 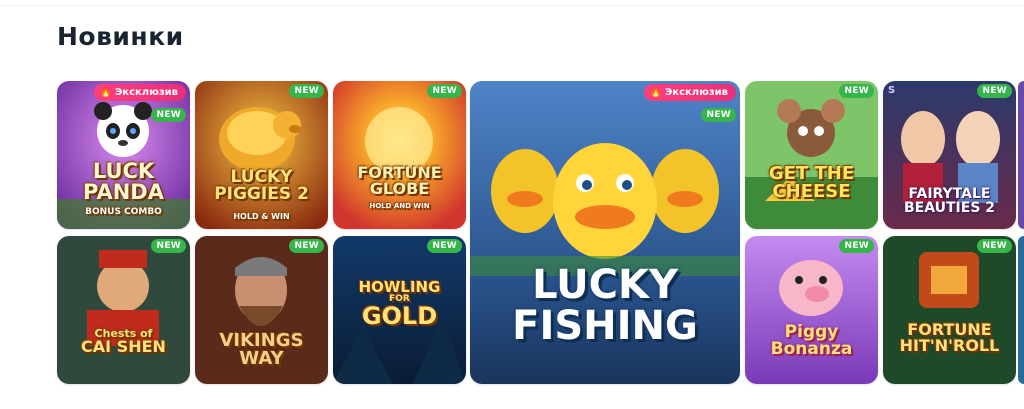 I want to click on game-title-line: GOLD, so click(x=399, y=316).